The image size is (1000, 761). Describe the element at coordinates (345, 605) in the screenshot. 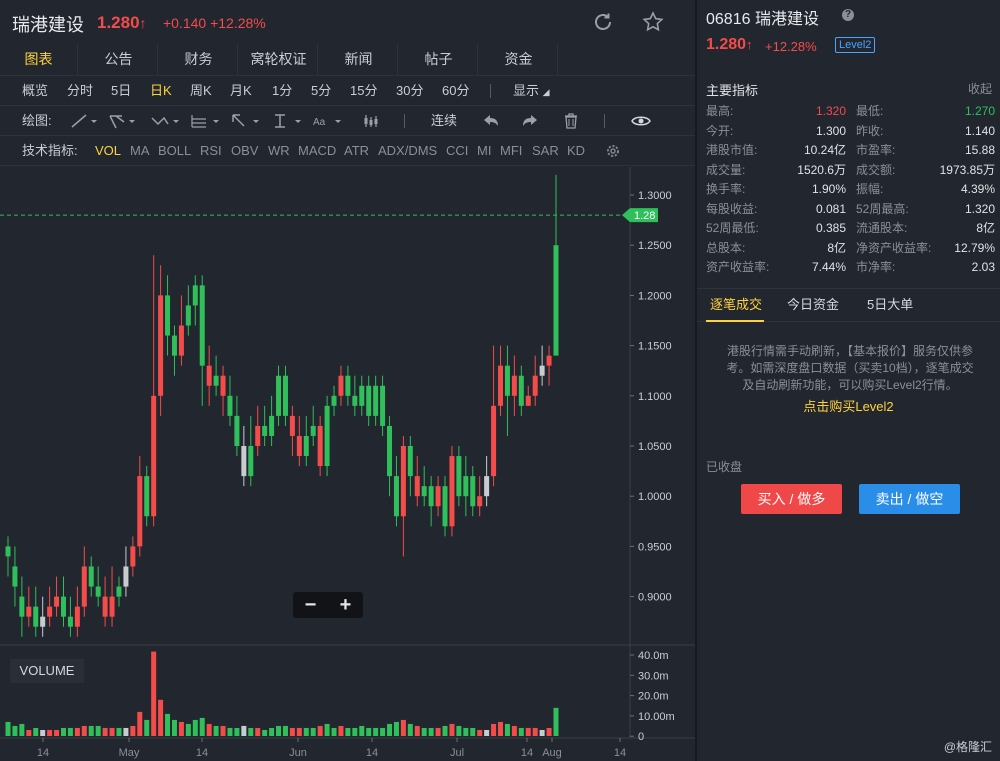

I see `zoom-in-button: +` at that location.